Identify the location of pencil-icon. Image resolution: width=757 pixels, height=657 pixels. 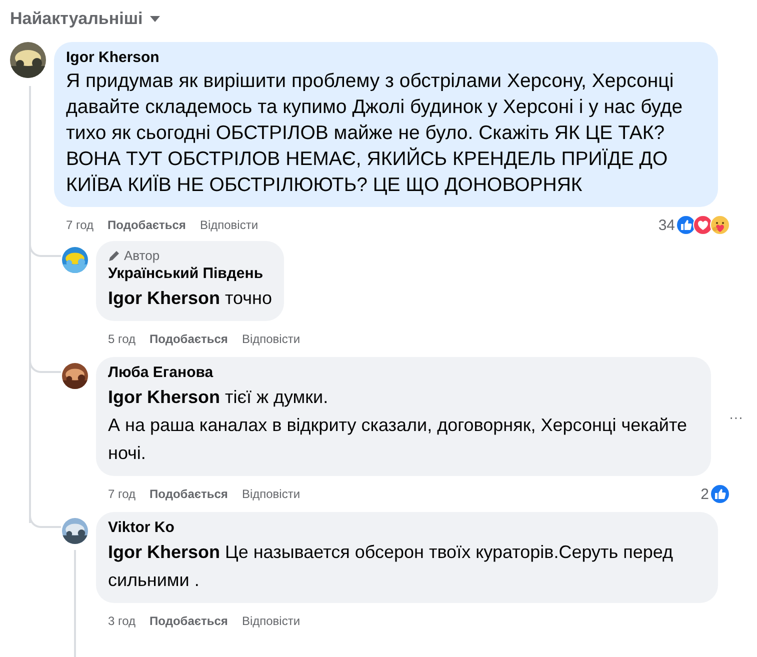
(114, 256).